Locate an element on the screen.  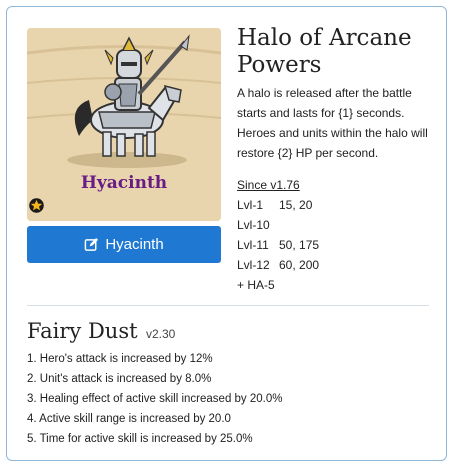
section-divider is located at coordinates (228, 305).